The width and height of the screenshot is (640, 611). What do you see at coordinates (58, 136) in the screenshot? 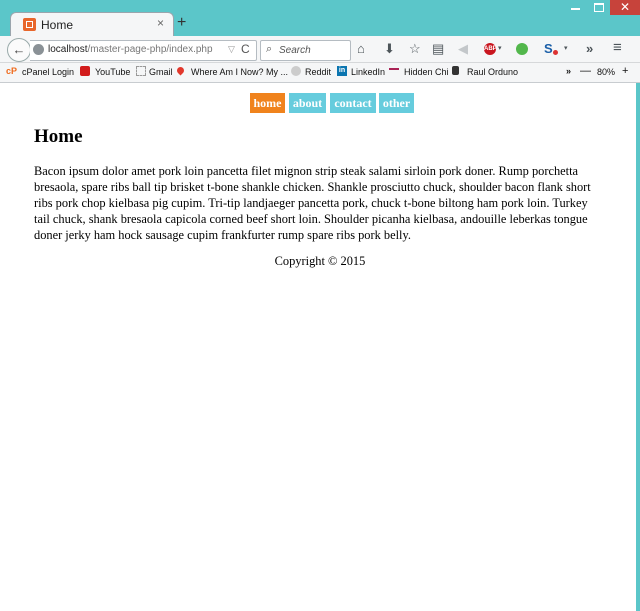
I see `page-title: Home` at bounding box center [58, 136].